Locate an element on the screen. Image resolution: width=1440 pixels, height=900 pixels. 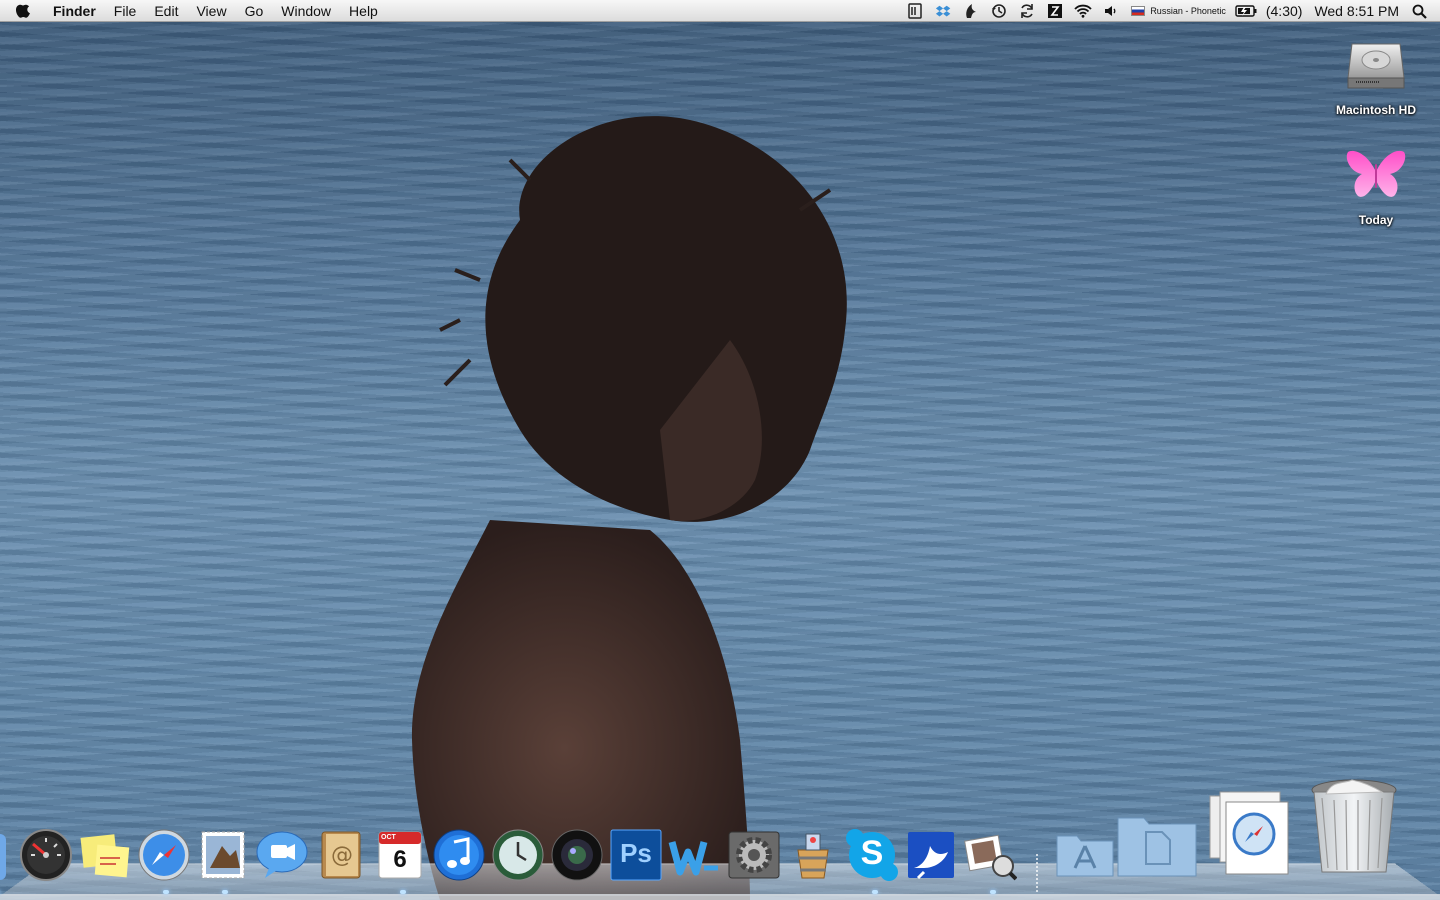
menu-edit: Edit is located at coordinates (166, 11).